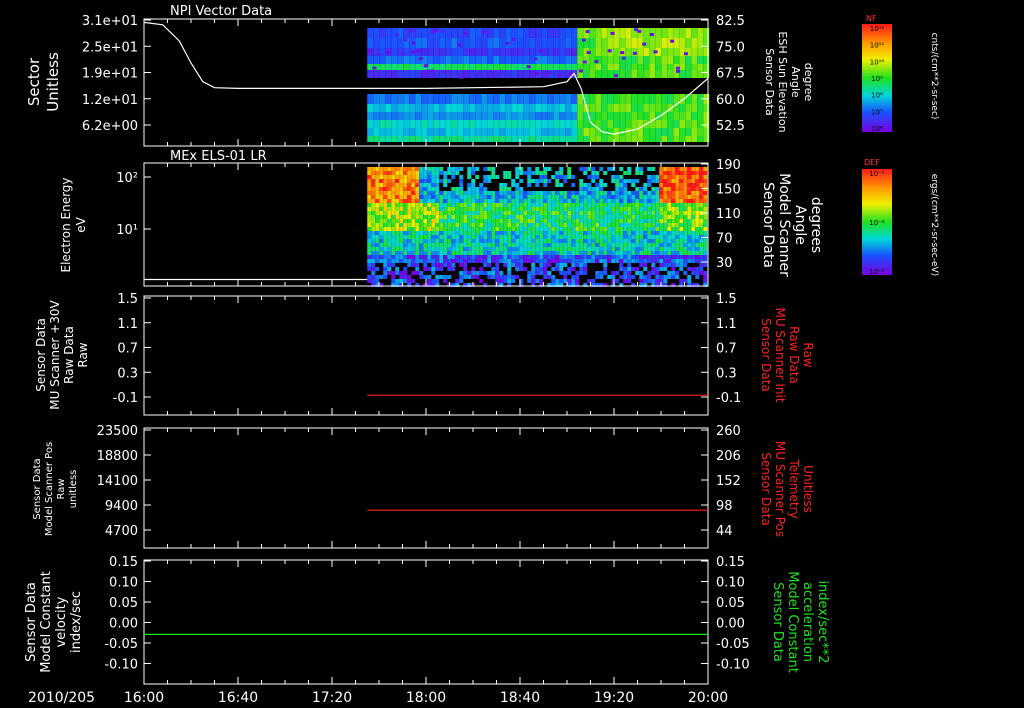  I want to click on y-tick-label-left: 23500, so click(117, 431).